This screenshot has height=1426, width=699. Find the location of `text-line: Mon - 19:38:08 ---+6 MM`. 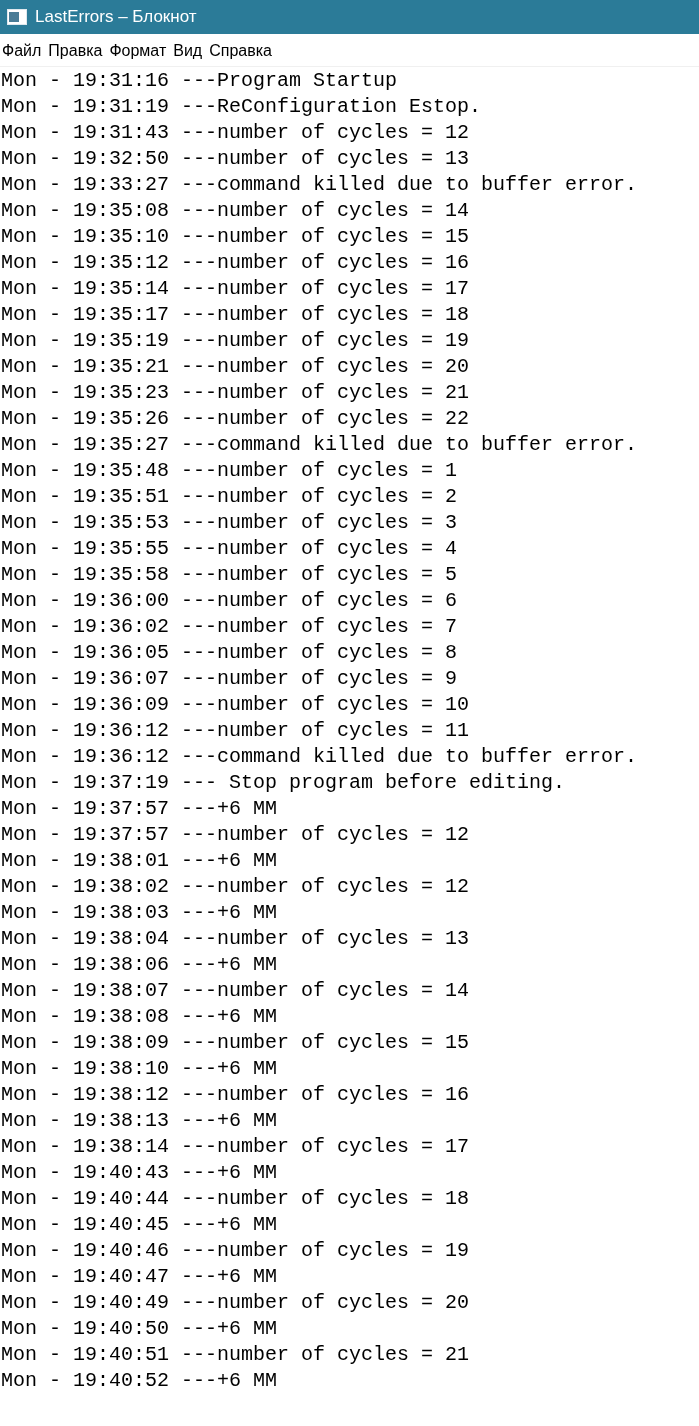

text-line: Mon - 19:38:08 ---+6 MM is located at coordinates (139, 1017).